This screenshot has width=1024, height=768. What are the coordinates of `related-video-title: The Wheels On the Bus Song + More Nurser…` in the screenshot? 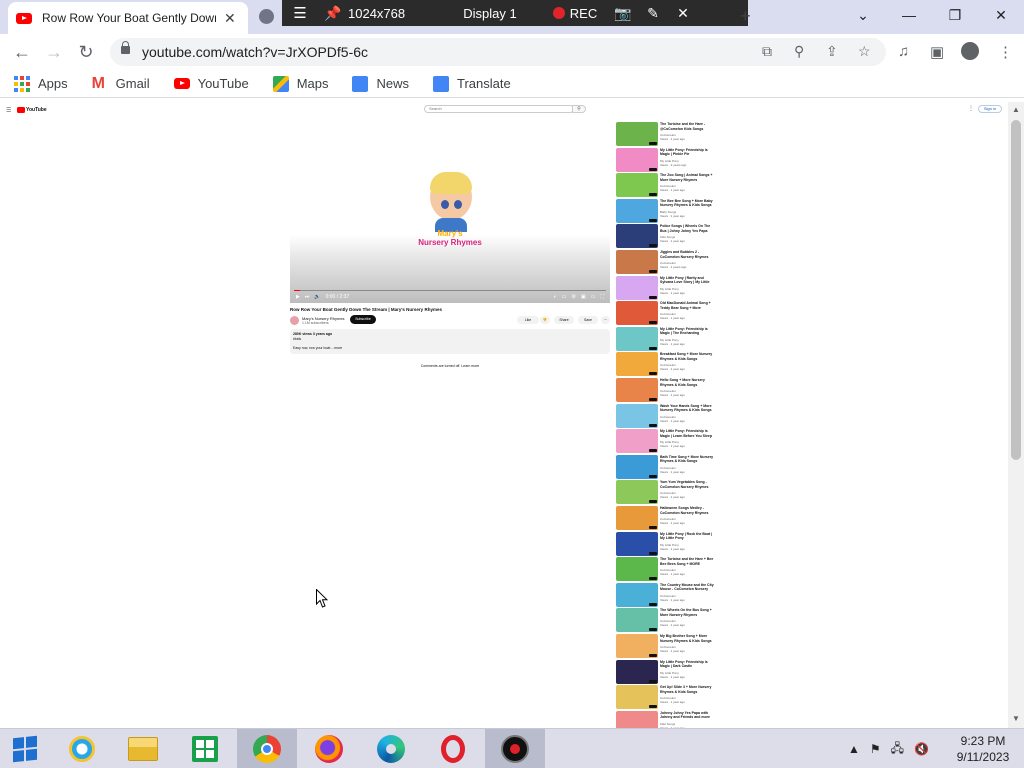 It's located at (687, 612).